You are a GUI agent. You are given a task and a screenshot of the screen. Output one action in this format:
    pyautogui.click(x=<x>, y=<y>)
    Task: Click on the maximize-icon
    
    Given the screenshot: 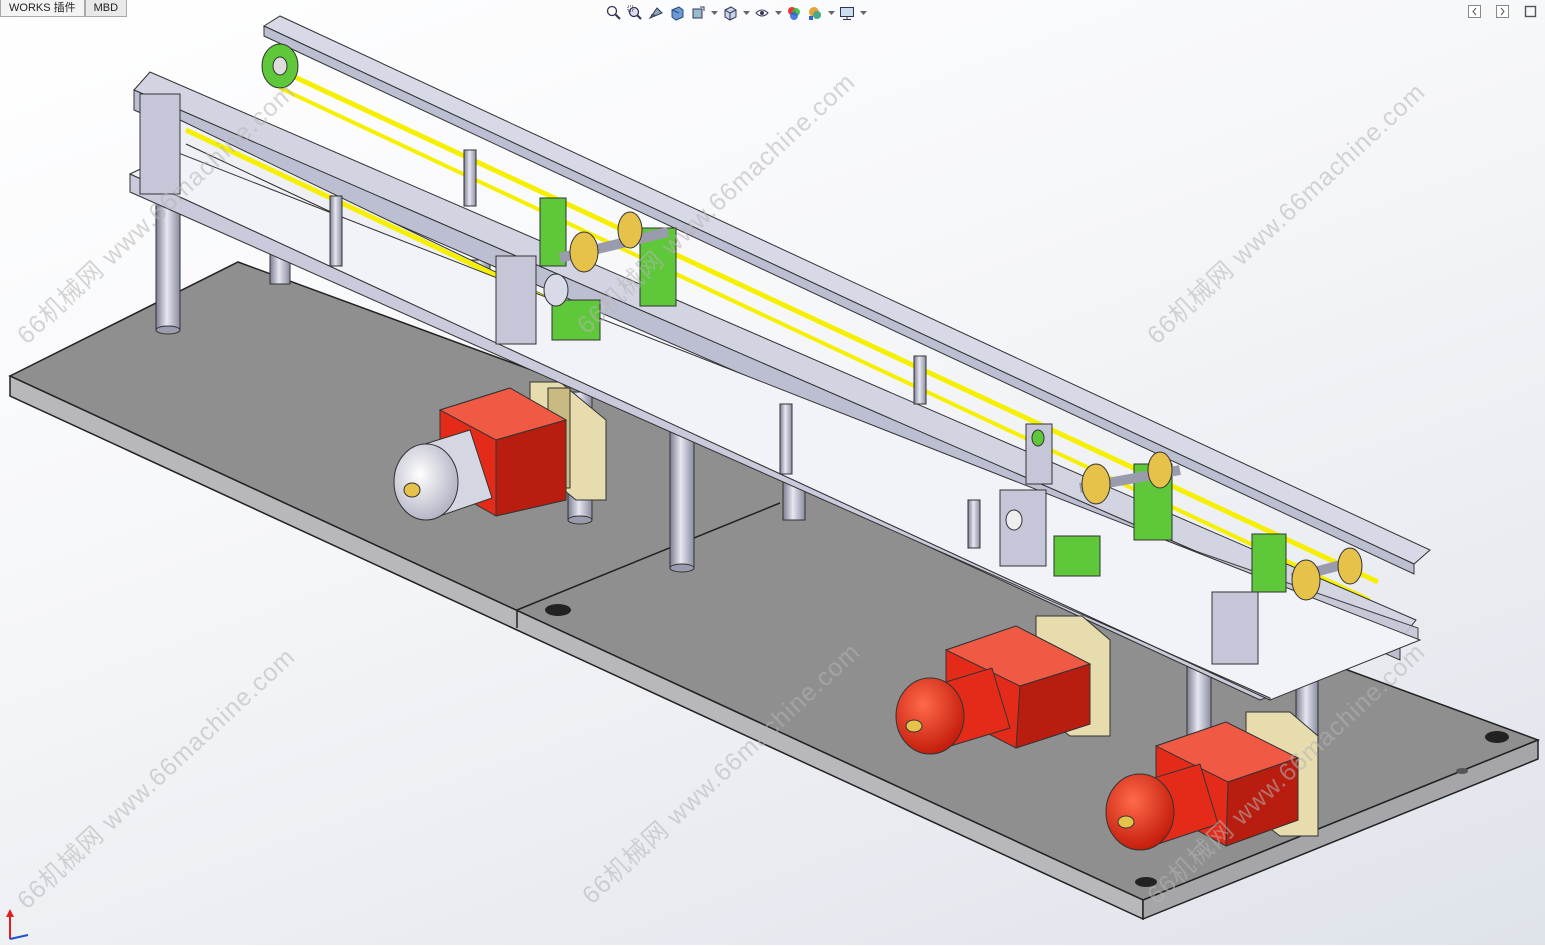 What is the action you would take?
    pyautogui.click(x=1530, y=11)
    